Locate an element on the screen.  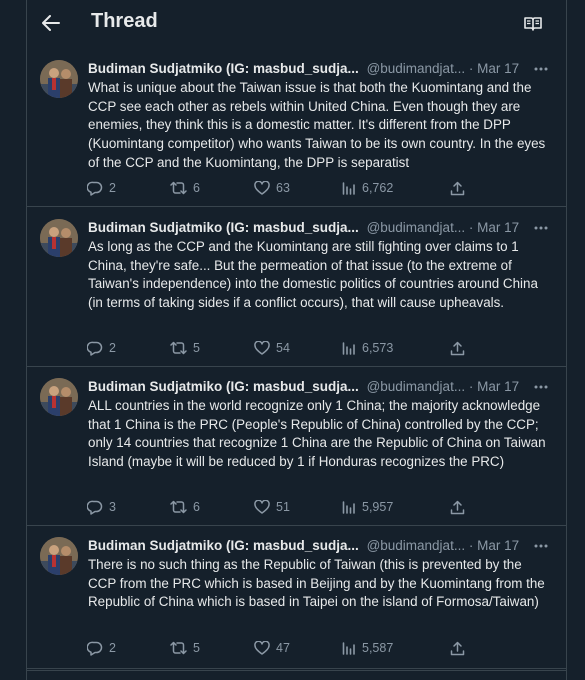
tweet-actions: 2 5 54 6,573 is located at coordinates (297, 348).